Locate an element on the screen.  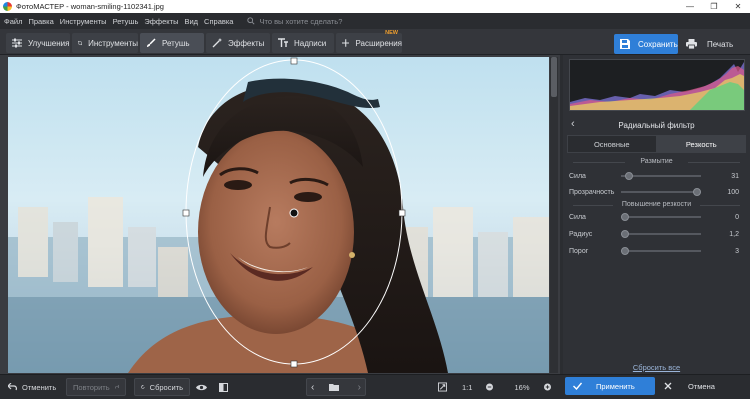
file-navigator: ‹ › is located at coordinates (336, 387).